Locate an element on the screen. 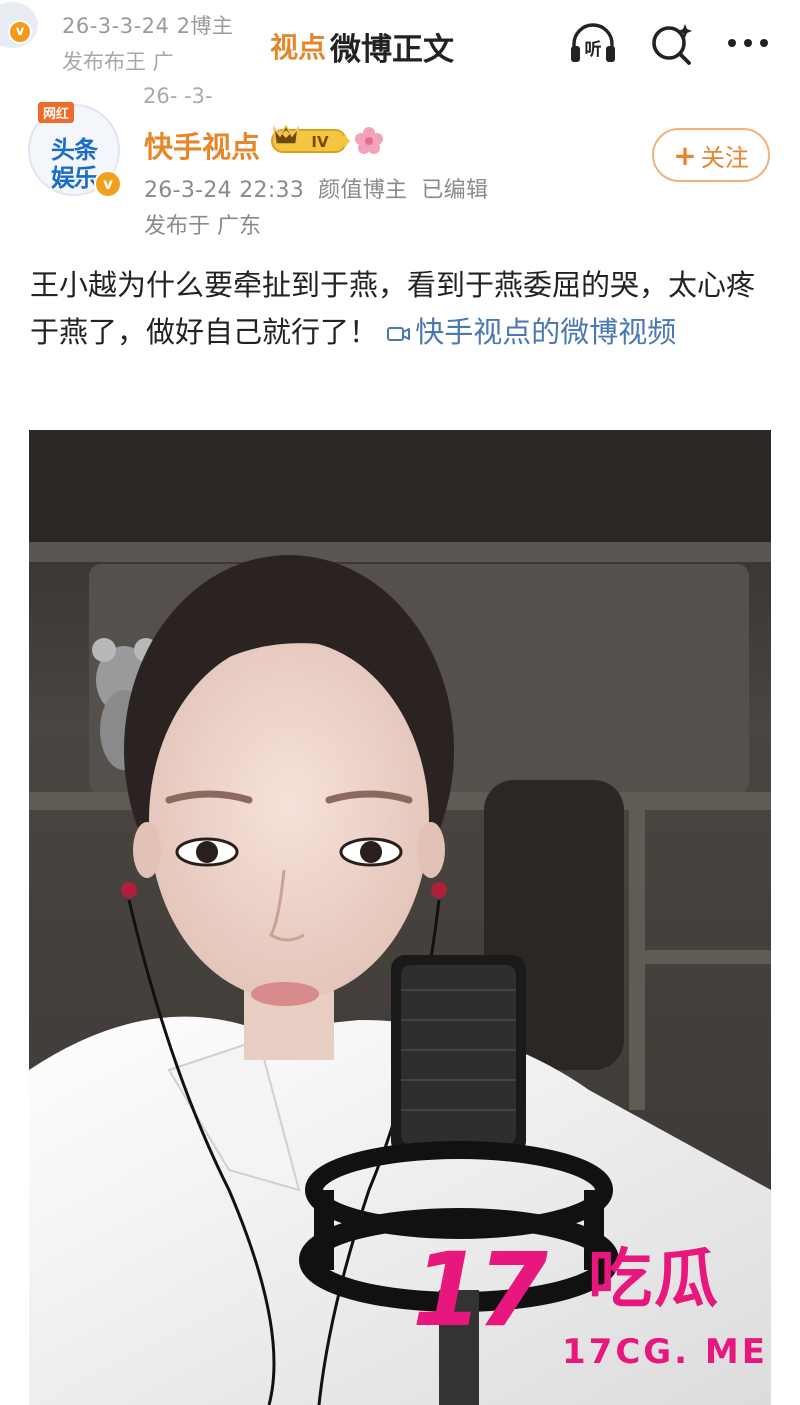  search-sparkle-icon is located at coordinates (672, 44).